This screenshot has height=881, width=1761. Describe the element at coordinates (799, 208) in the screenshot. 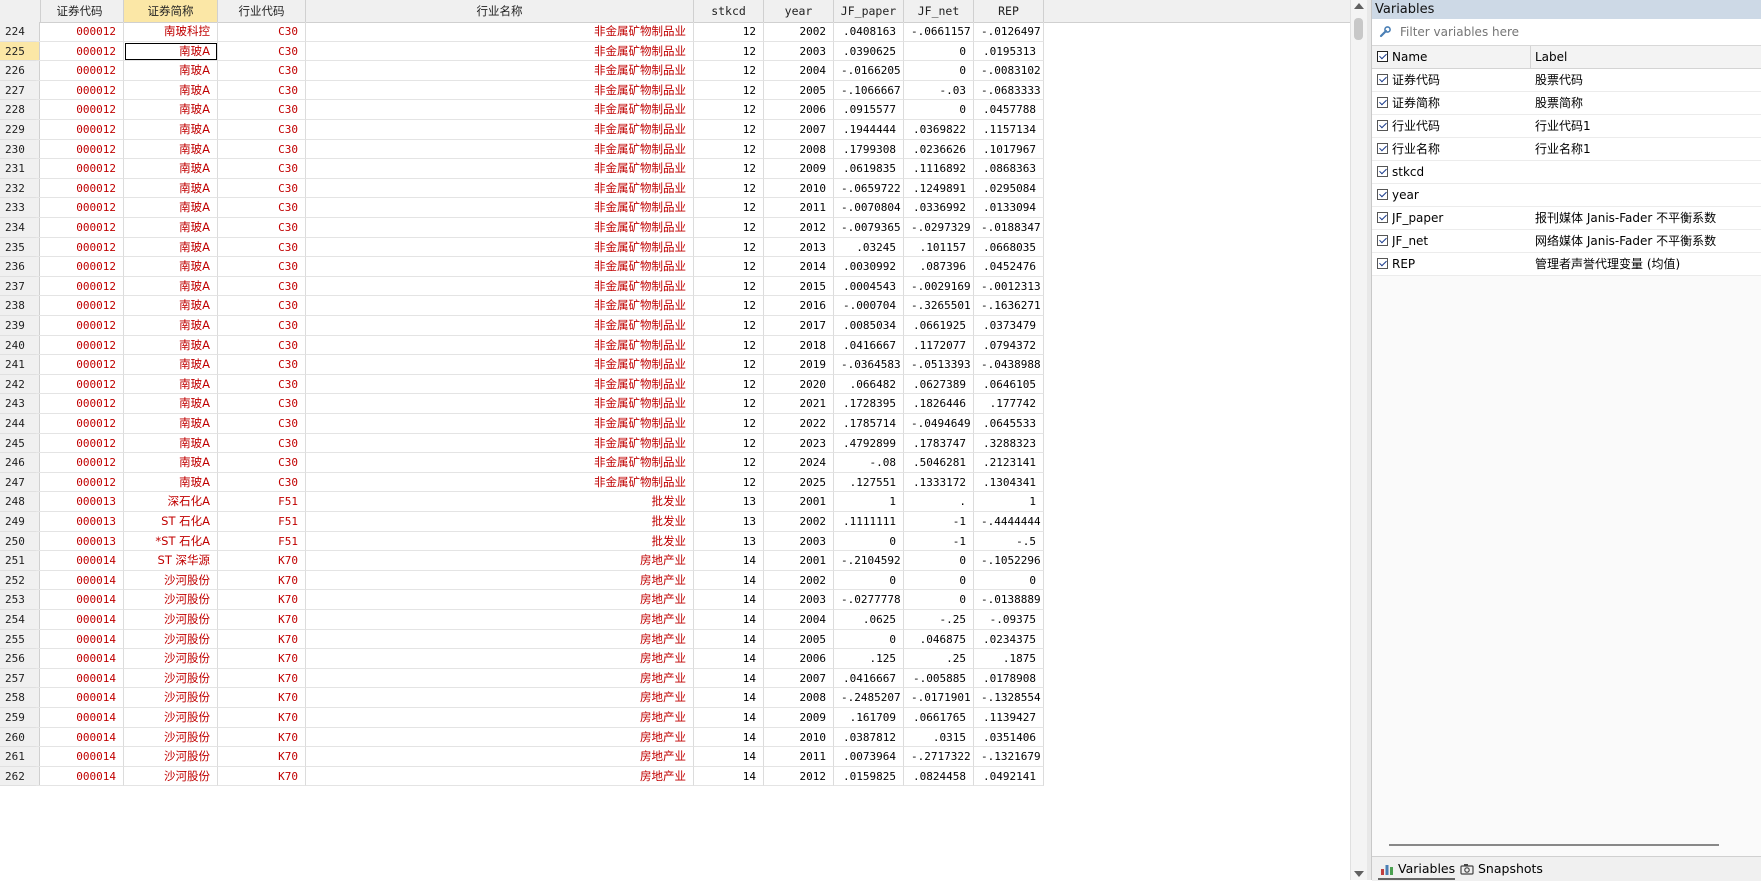

I see `table-cell: 2011` at that location.